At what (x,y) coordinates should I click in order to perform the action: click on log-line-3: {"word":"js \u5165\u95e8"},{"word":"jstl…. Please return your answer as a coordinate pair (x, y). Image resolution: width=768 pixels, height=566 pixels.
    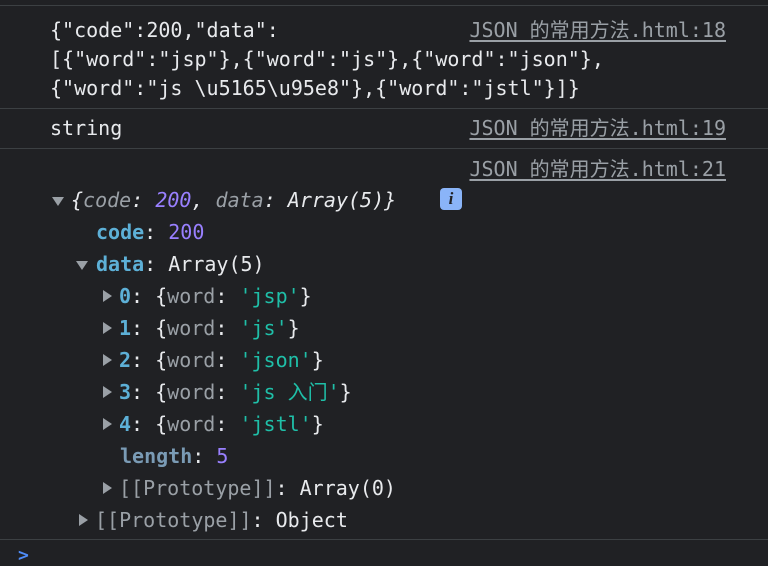
    Looking at the image, I should click on (315, 88).